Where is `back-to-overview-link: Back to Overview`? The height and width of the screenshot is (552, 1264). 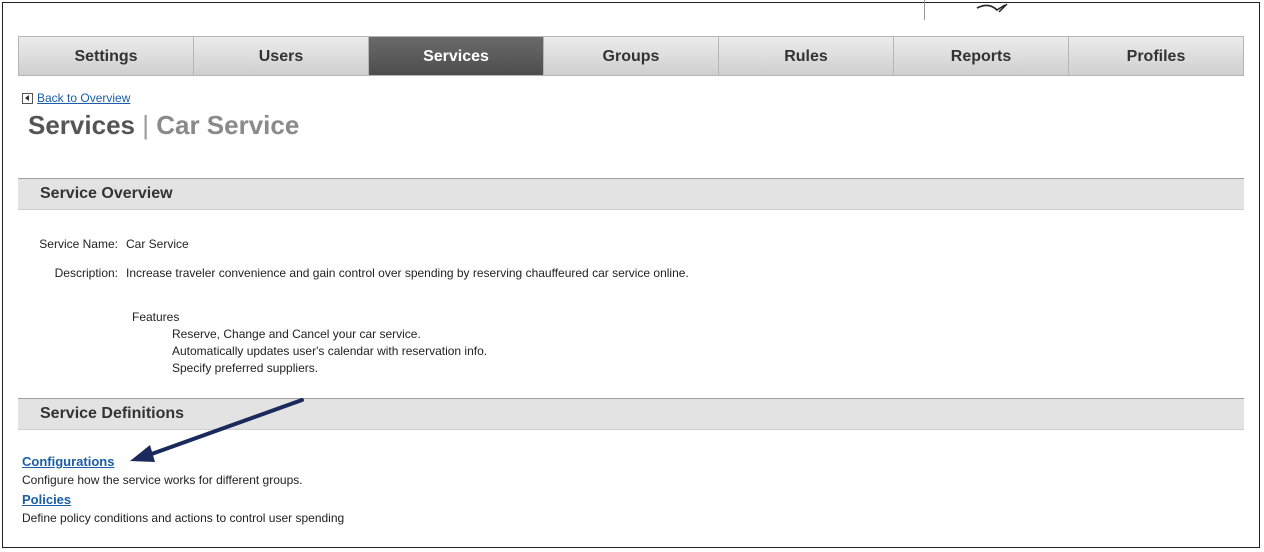
back-to-overview-link: Back to Overview is located at coordinates (83, 98).